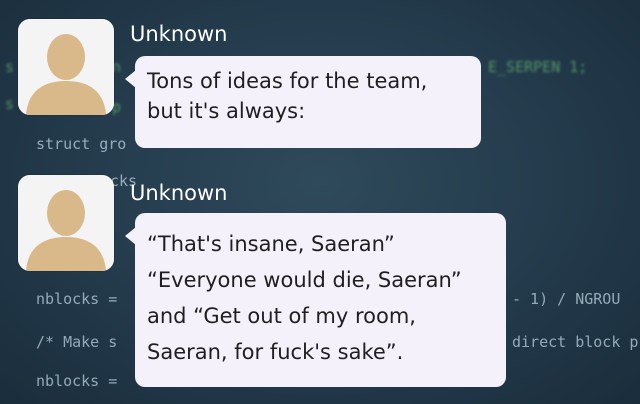  Describe the element at coordinates (304, 280) in the screenshot. I see `message-text: “Everyone would die, Saeran”` at that location.